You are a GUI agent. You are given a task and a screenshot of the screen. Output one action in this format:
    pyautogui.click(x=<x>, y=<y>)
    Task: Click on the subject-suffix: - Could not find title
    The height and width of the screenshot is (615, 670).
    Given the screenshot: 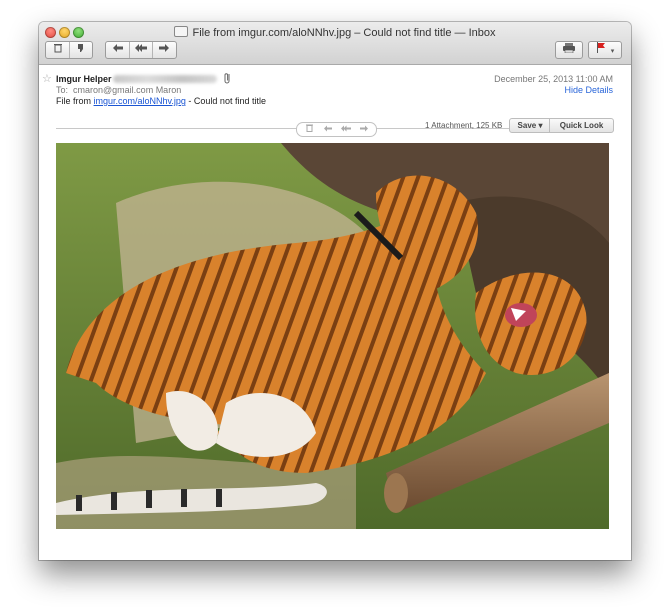 What is the action you would take?
    pyautogui.click(x=227, y=101)
    